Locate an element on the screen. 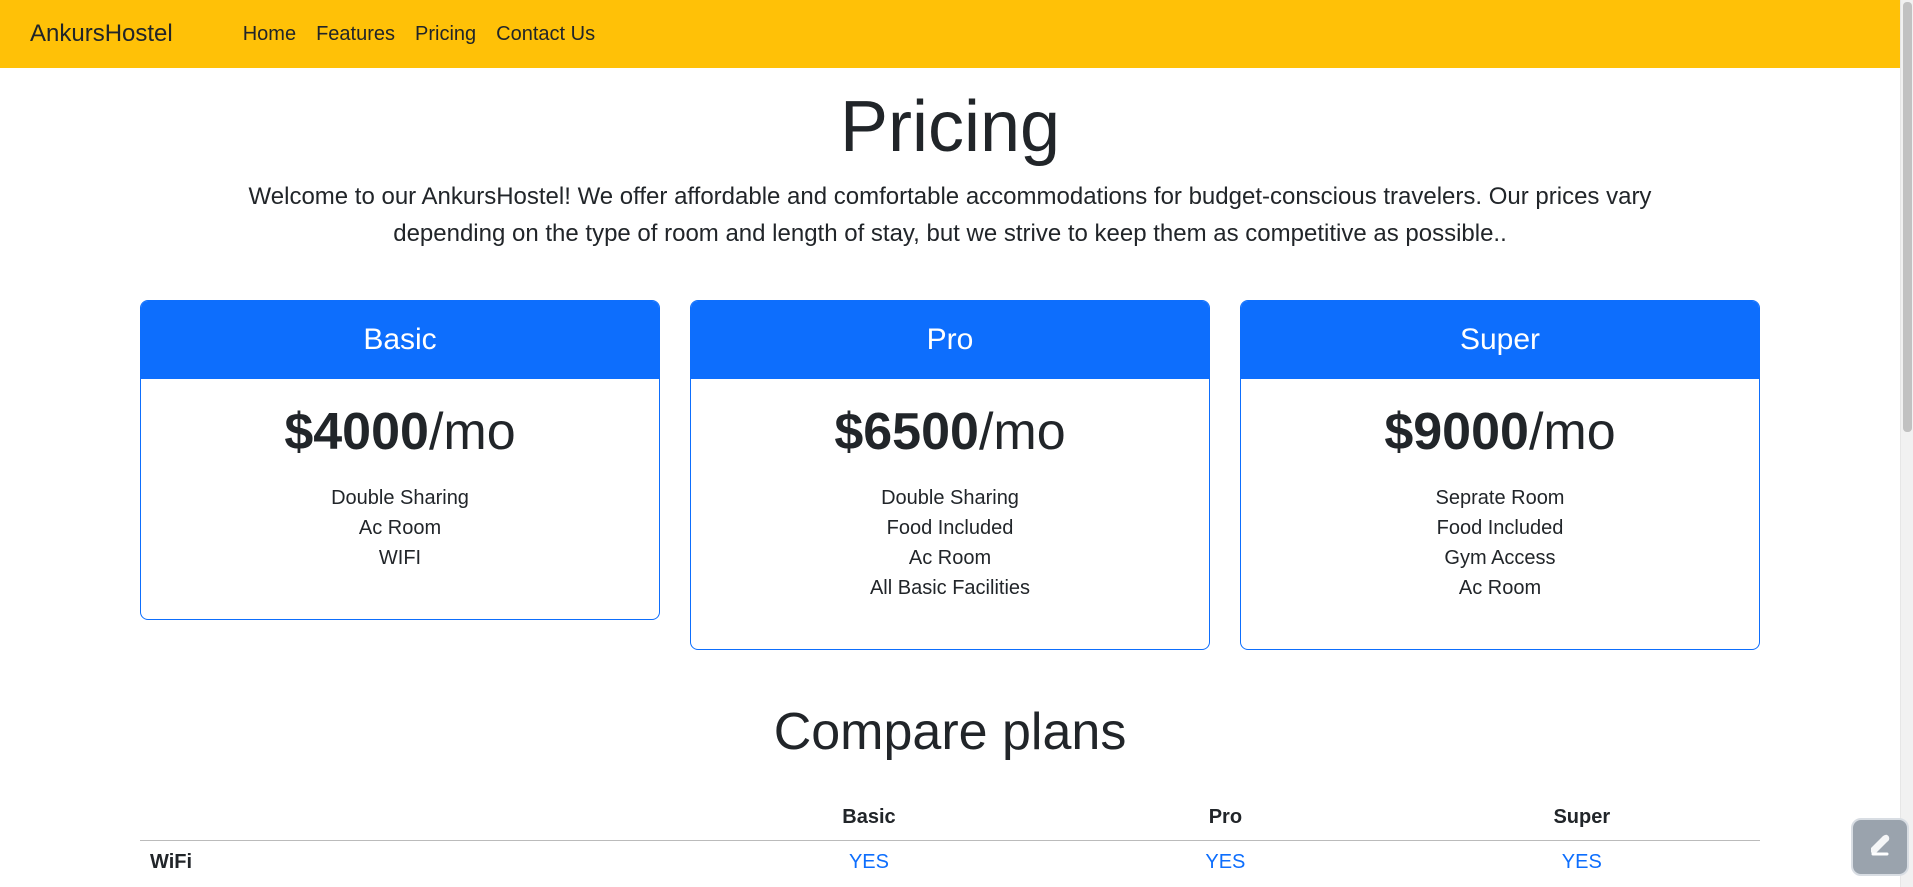 The image size is (1913, 887). brand-logo-link: AnkursHostel is located at coordinates (101, 34).